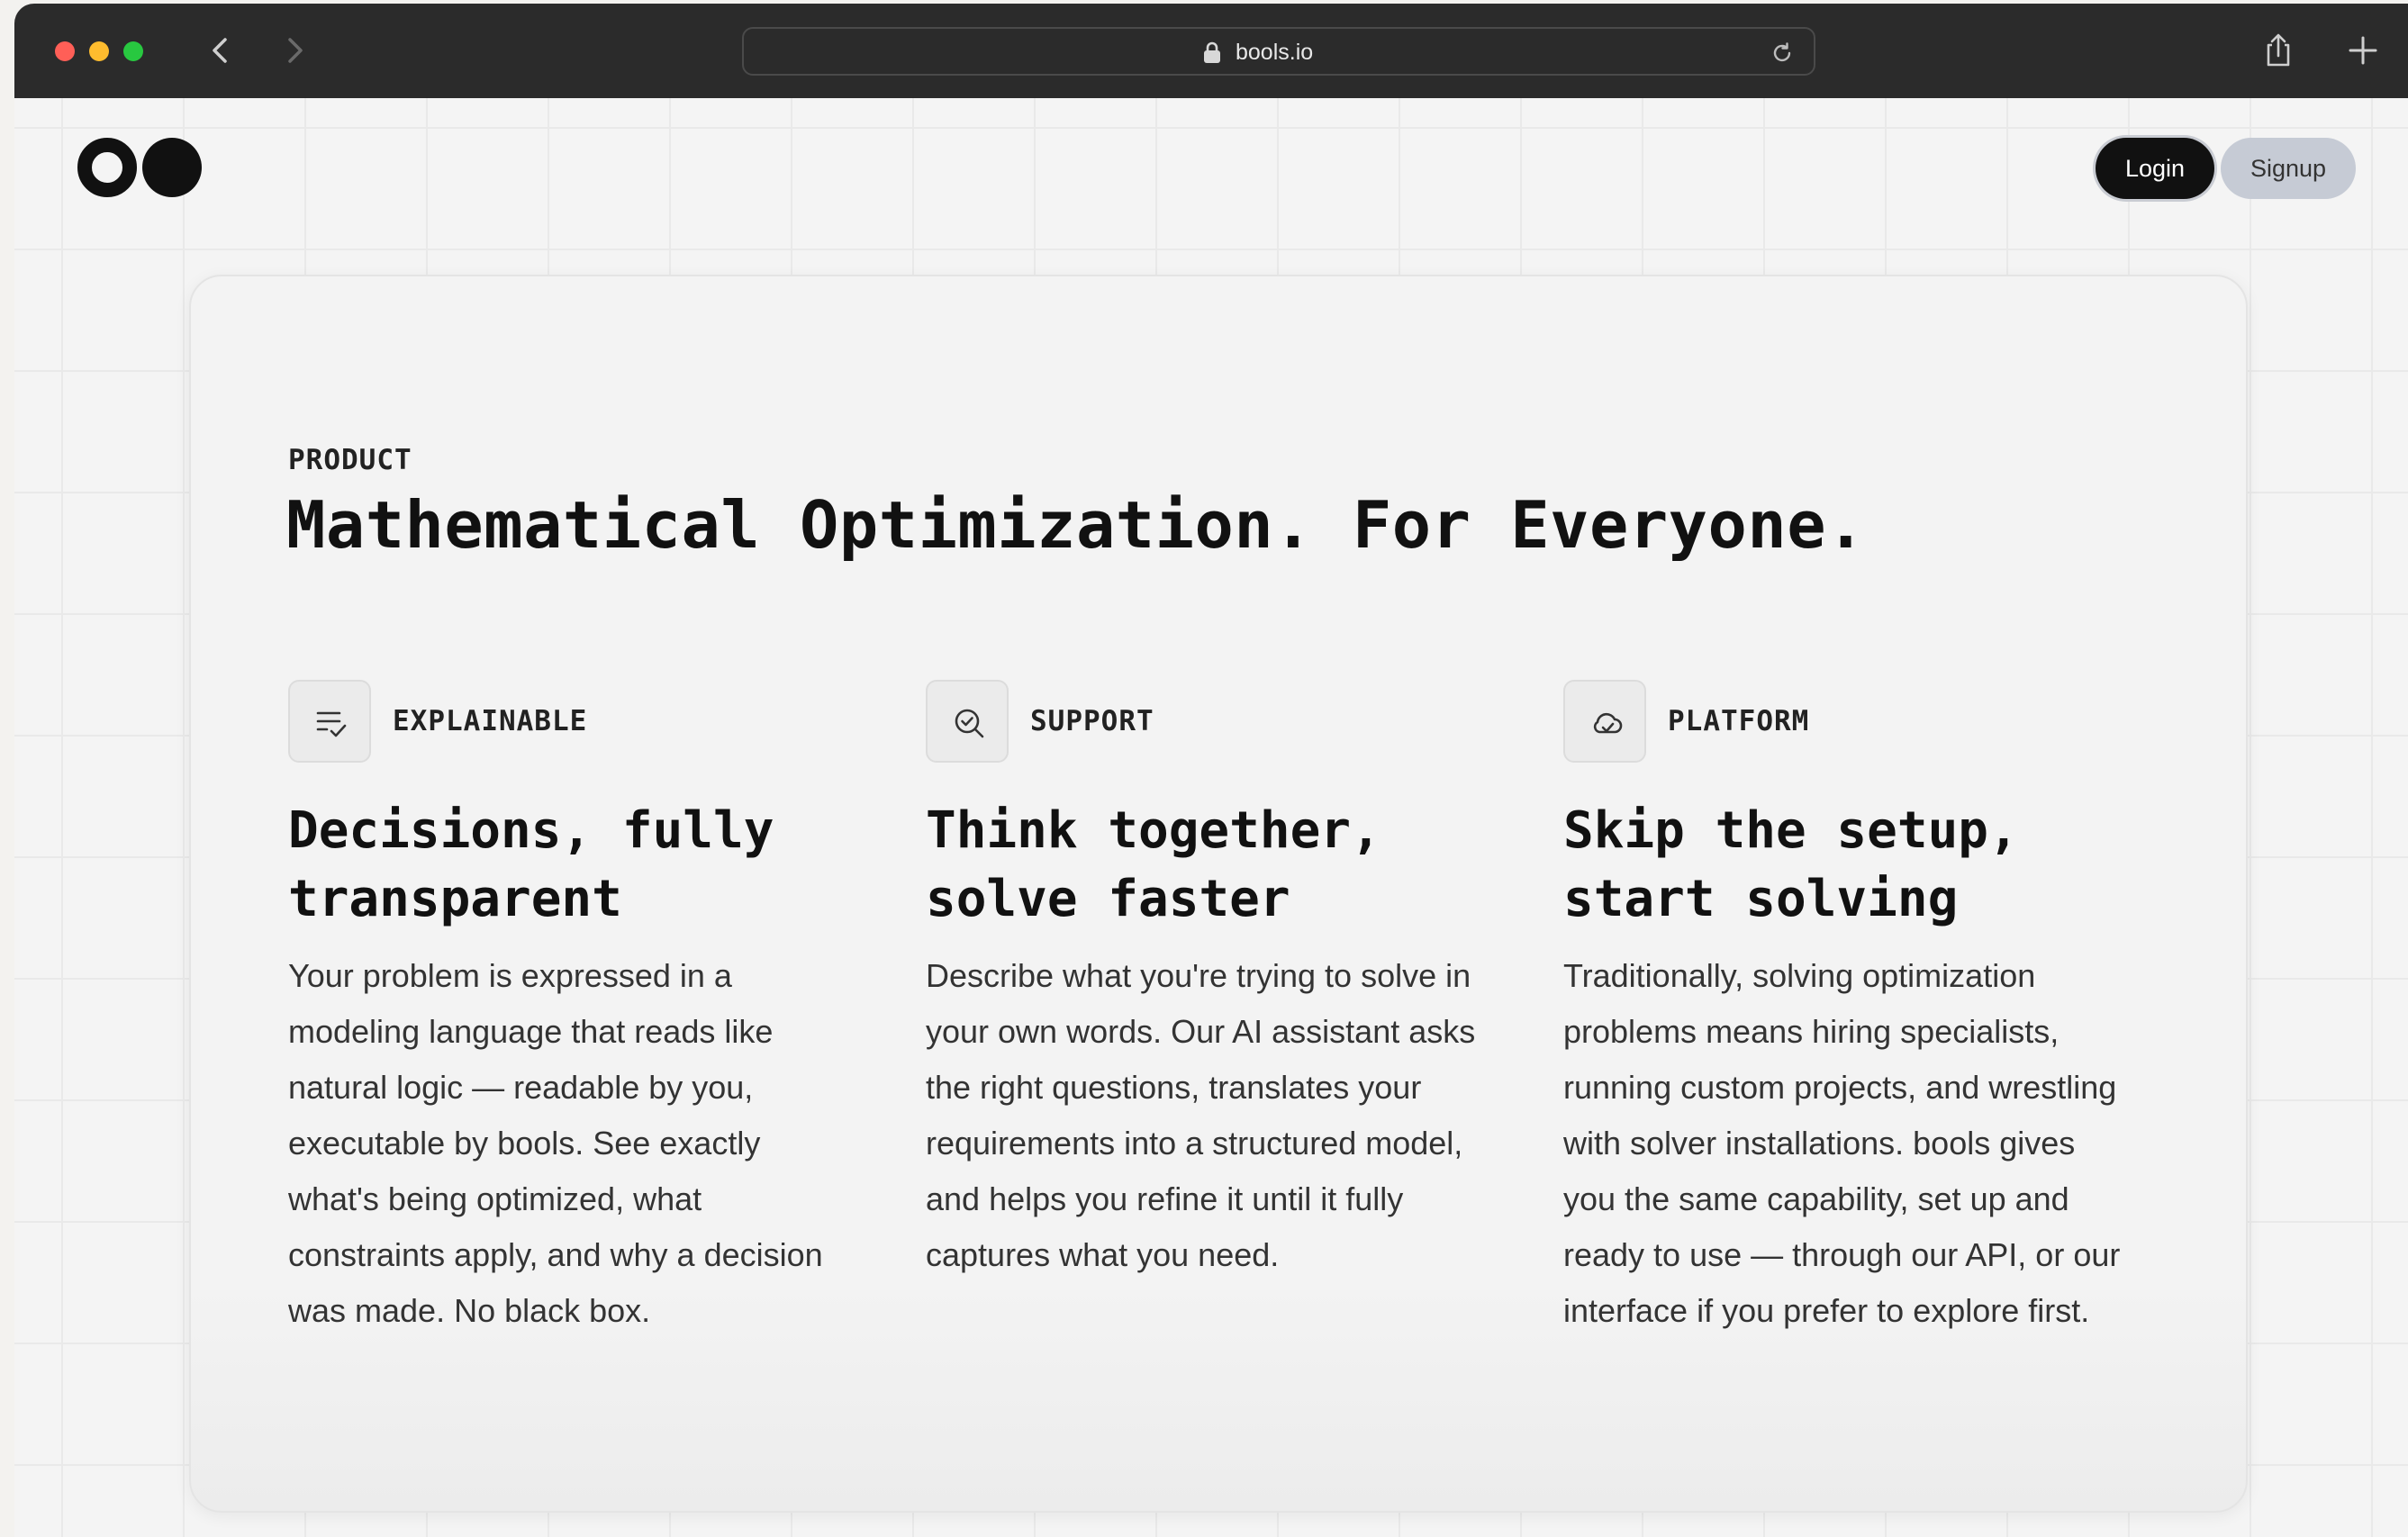  Describe the element at coordinates (2363, 51) in the screenshot. I see `new-tab-icon` at that location.